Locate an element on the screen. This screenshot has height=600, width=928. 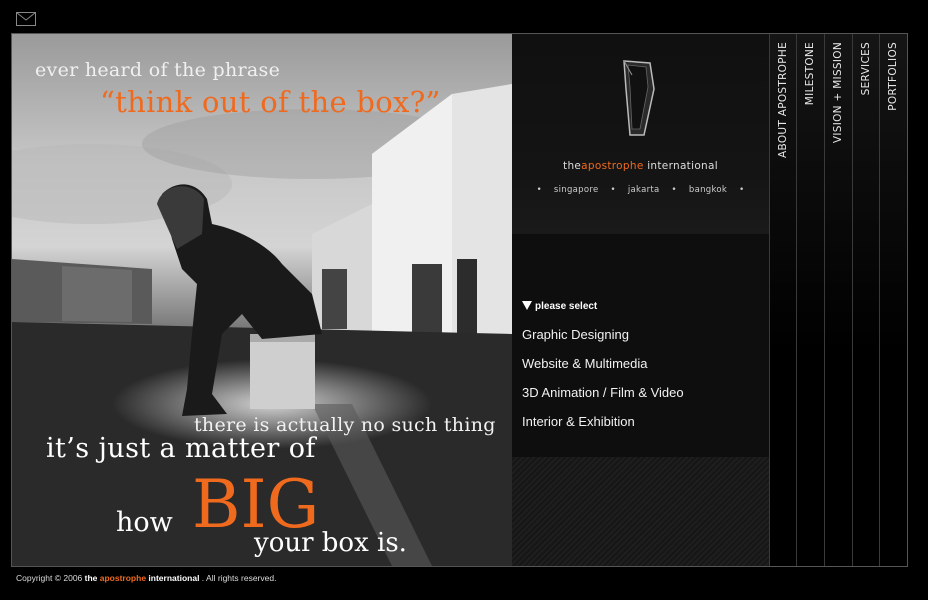
brand-highlight: apostrophe is located at coordinates (612, 166).